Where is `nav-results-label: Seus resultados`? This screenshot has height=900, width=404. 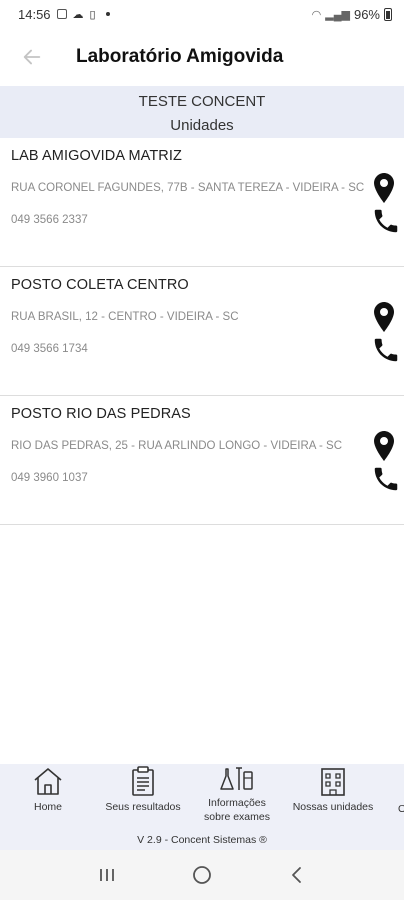 nav-results-label: Seus resultados is located at coordinates (143, 807).